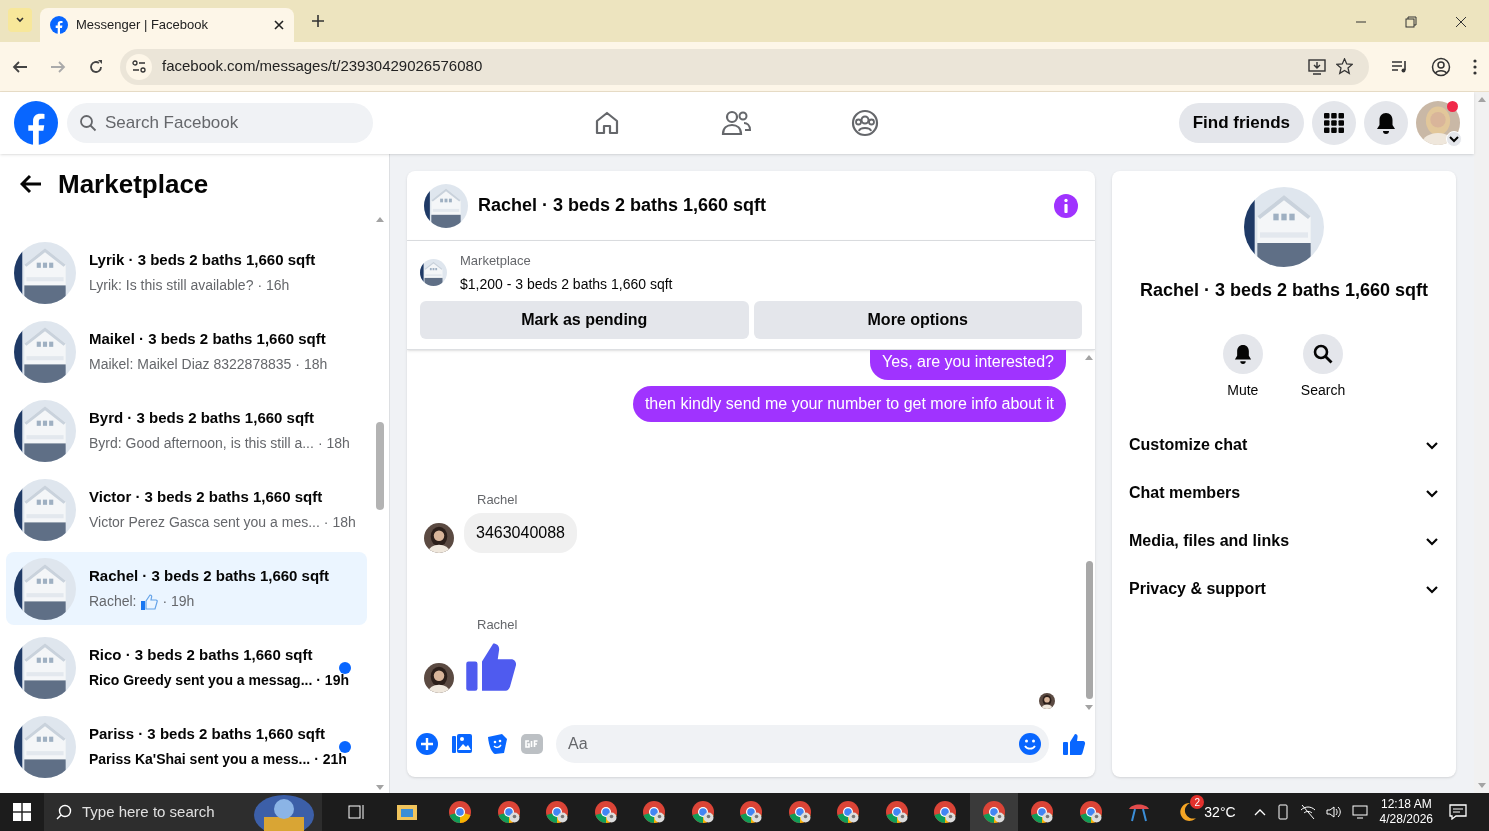 The height and width of the screenshot is (831, 1489). I want to click on sender-name: Rachel, so click(498, 625).